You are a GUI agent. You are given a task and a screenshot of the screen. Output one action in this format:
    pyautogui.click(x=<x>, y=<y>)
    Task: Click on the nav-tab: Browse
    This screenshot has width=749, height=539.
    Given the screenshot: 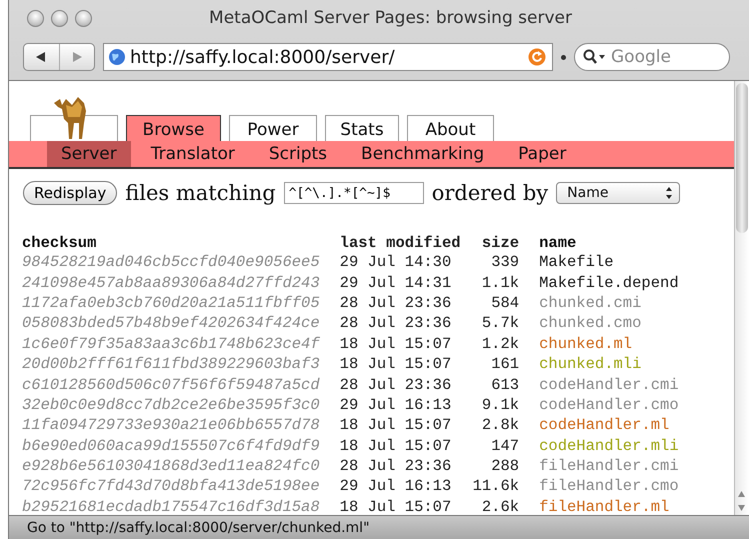 What is the action you would take?
    pyautogui.click(x=173, y=128)
    